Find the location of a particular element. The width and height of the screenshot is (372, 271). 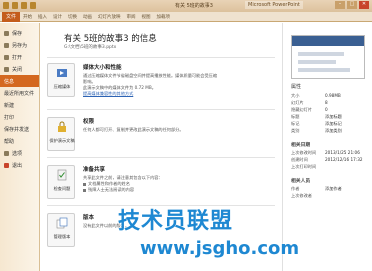

property-row: 大小 0.98MB is located at coordinates (316, 95).